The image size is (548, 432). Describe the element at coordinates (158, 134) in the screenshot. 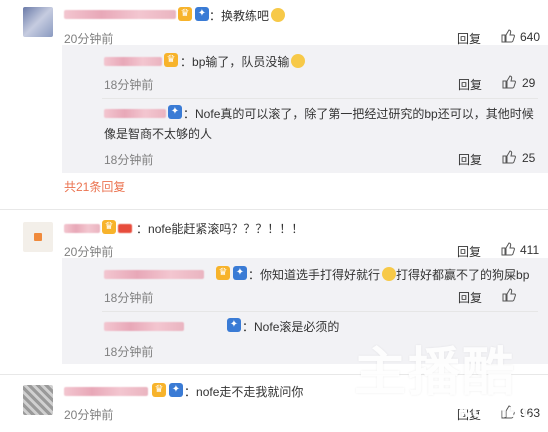

I see `reply-text-line2: 像是智商不太够的人` at that location.